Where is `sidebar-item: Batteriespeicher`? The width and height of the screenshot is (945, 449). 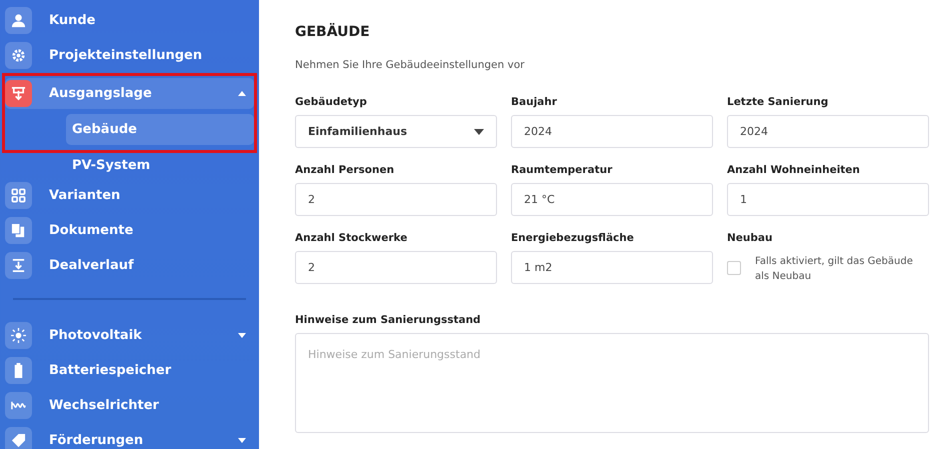 sidebar-item: Batteriespeicher is located at coordinates (129, 370).